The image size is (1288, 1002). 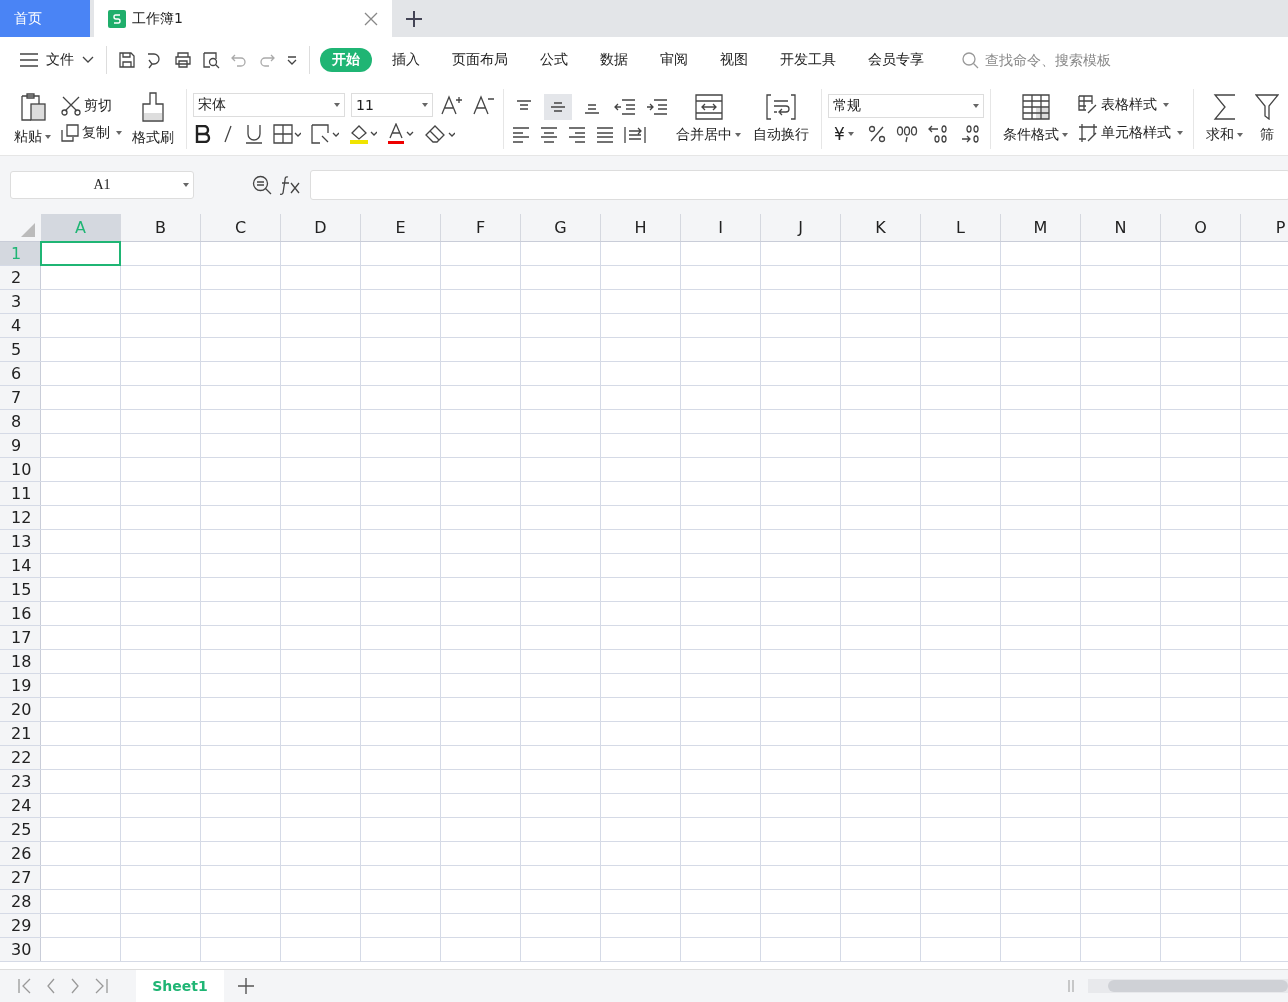 I want to click on customize-icon, so click(x=292, y=60).